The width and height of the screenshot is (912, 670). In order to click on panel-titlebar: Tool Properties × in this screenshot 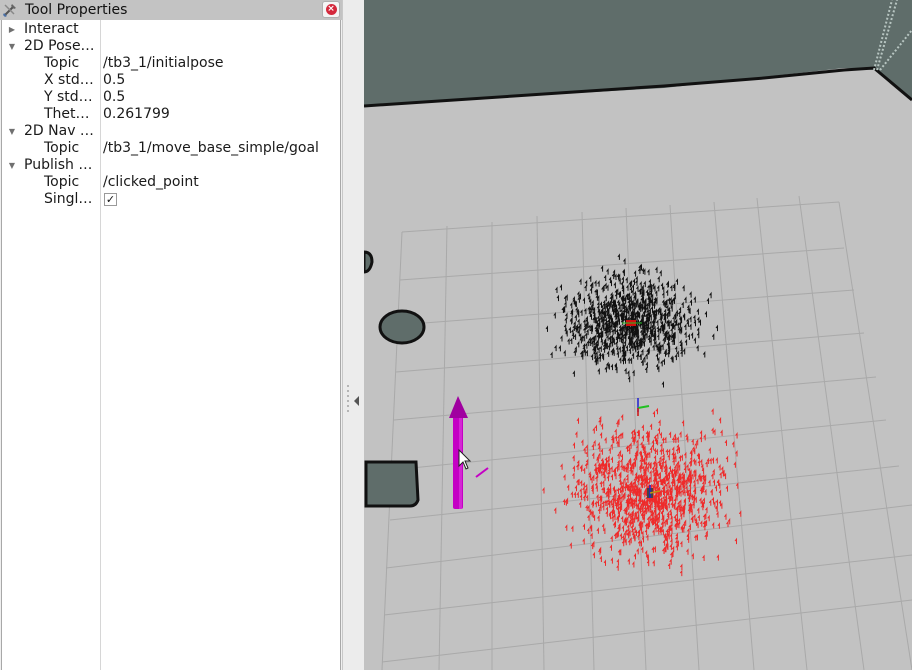, I will do `click(171, 10)`.